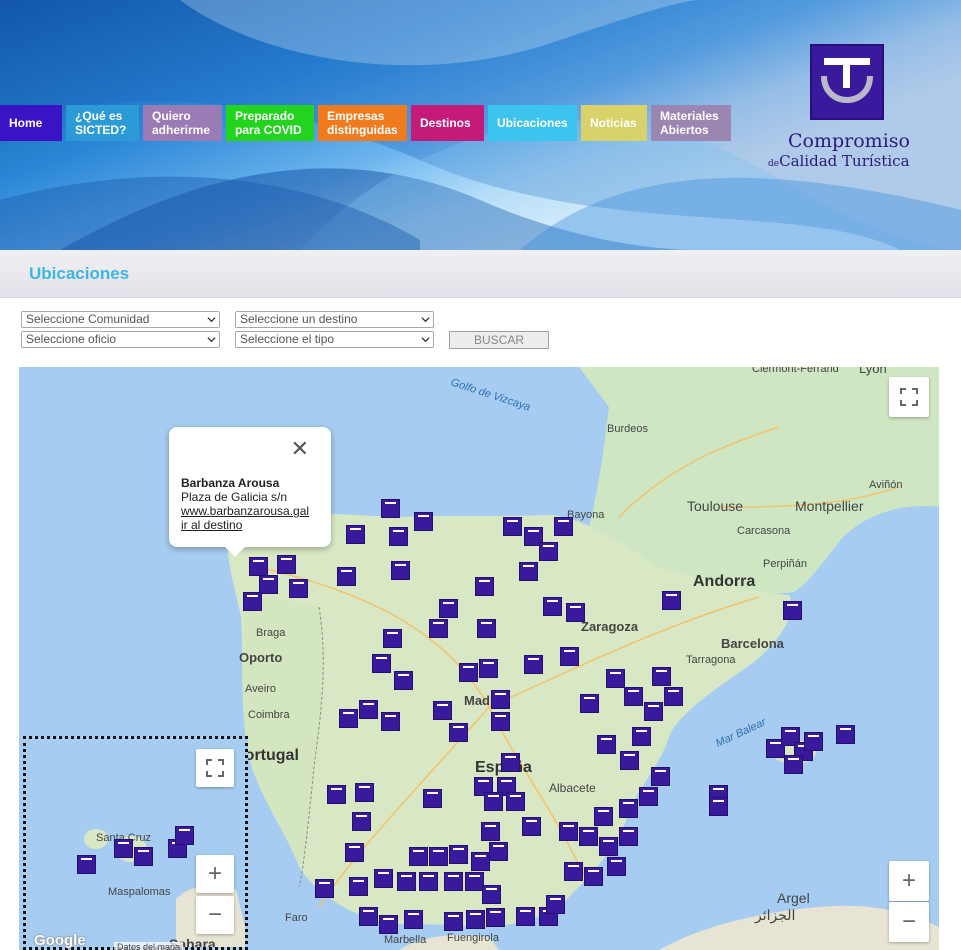 This screenshot has height=950, width=961. Describe the element at coordinates (135, 843) in the screenshot. I see `canary-islands-inset: Santa Cruz Maspalomas Sahara + −` at that location.